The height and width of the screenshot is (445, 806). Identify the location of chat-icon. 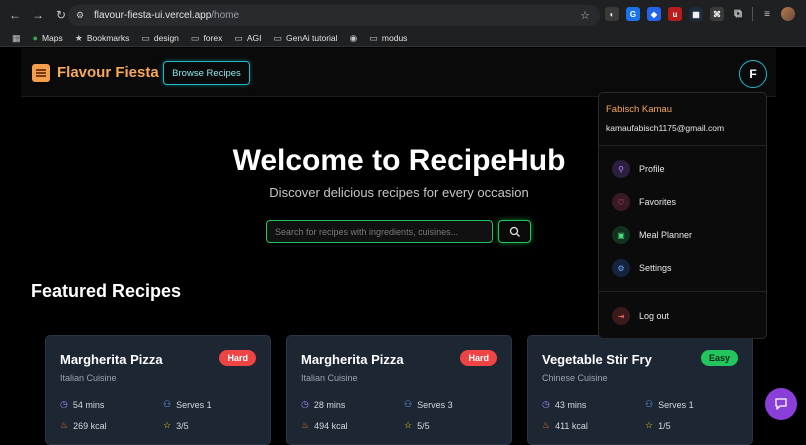
(781, 404).